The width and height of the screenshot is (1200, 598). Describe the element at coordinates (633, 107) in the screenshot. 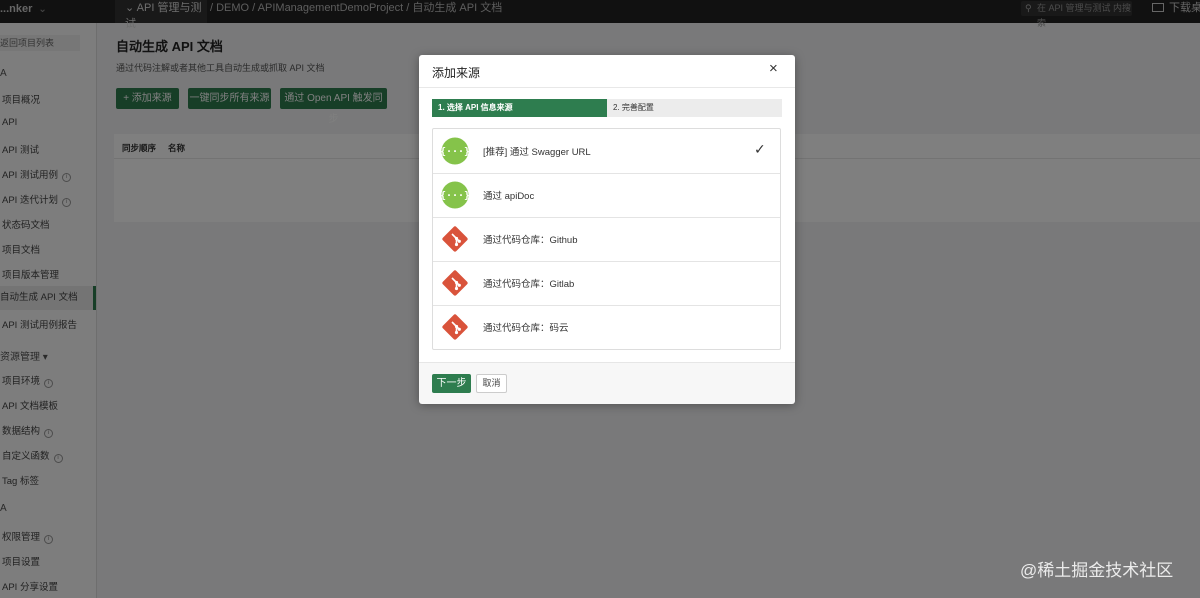

I see `step-2: 2. 完善配置` at that location.